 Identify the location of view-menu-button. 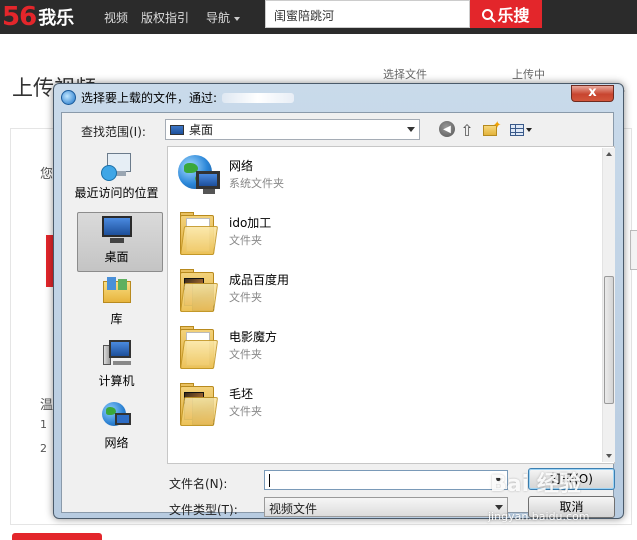
(521, 130).